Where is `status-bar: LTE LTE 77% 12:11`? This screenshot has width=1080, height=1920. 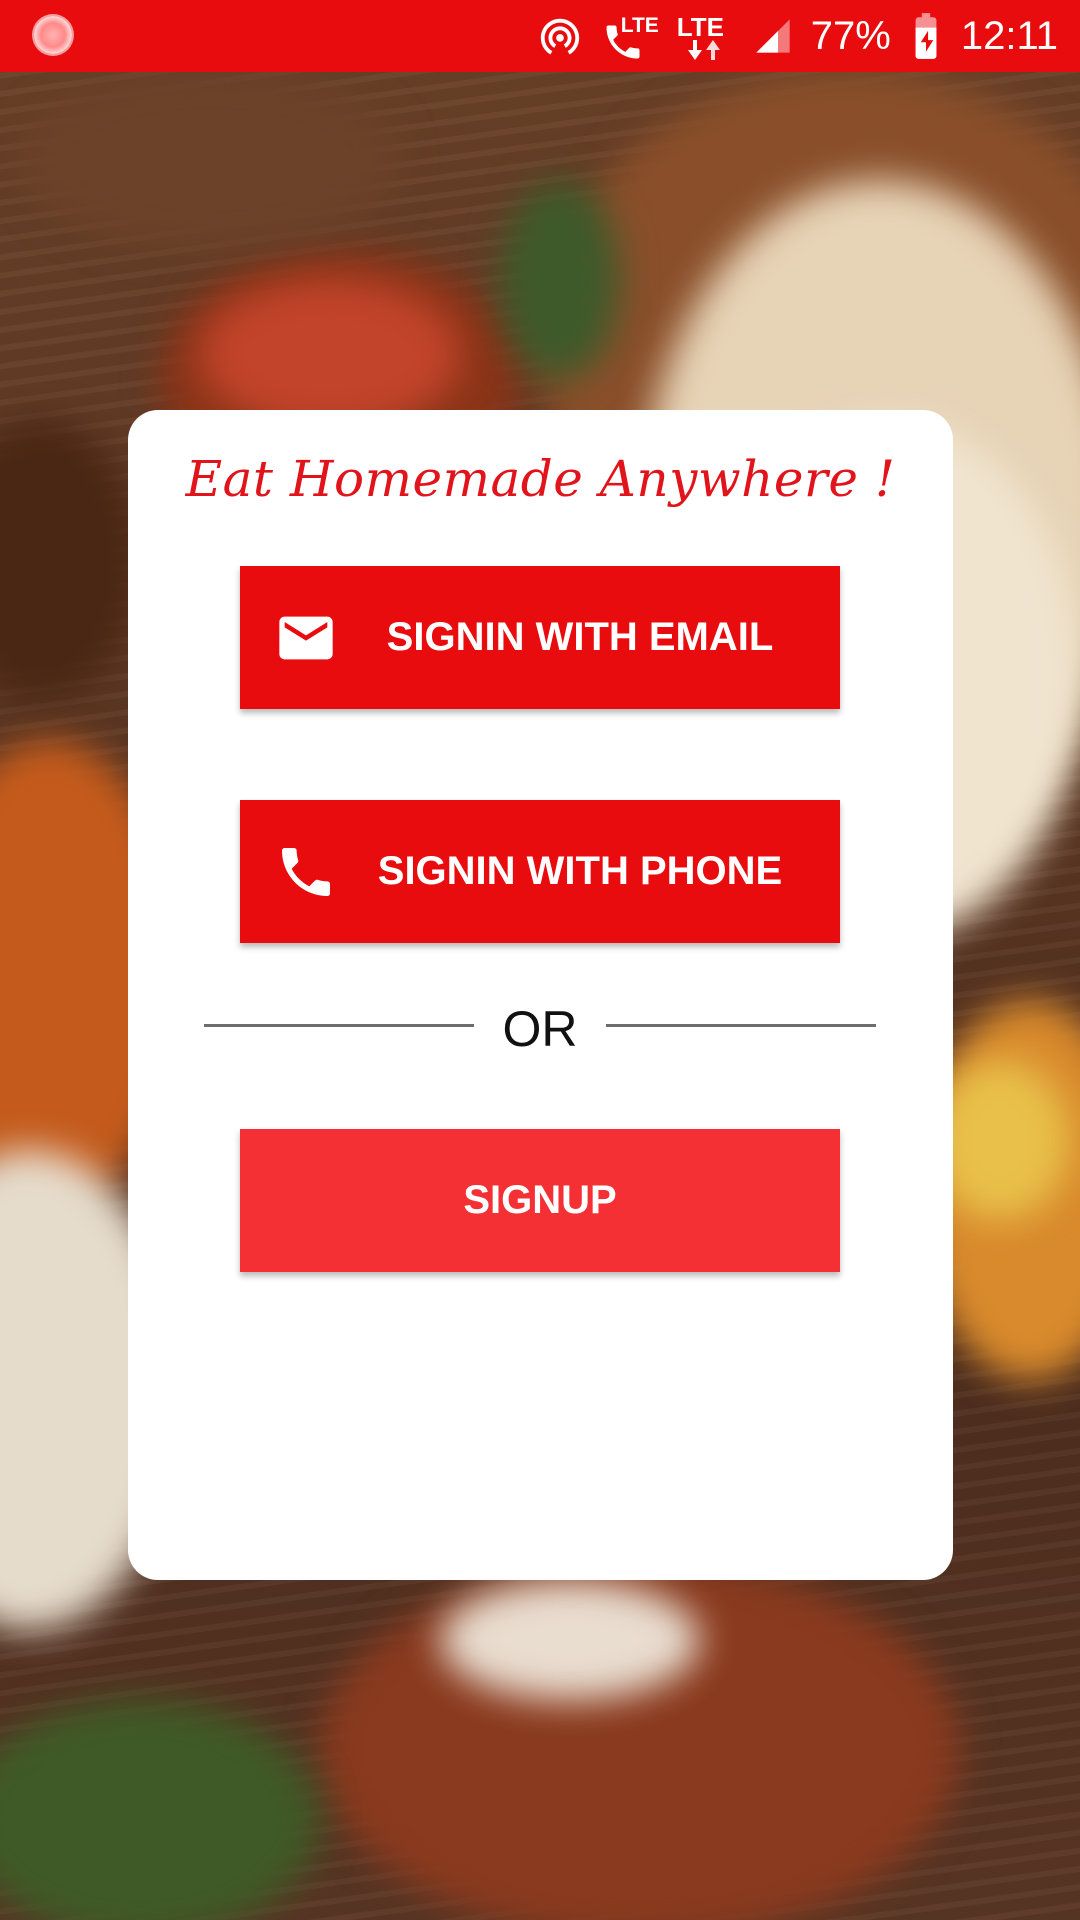 status-bar: LTE LTE 77% 12:11 is located at coordinates (540, 36).